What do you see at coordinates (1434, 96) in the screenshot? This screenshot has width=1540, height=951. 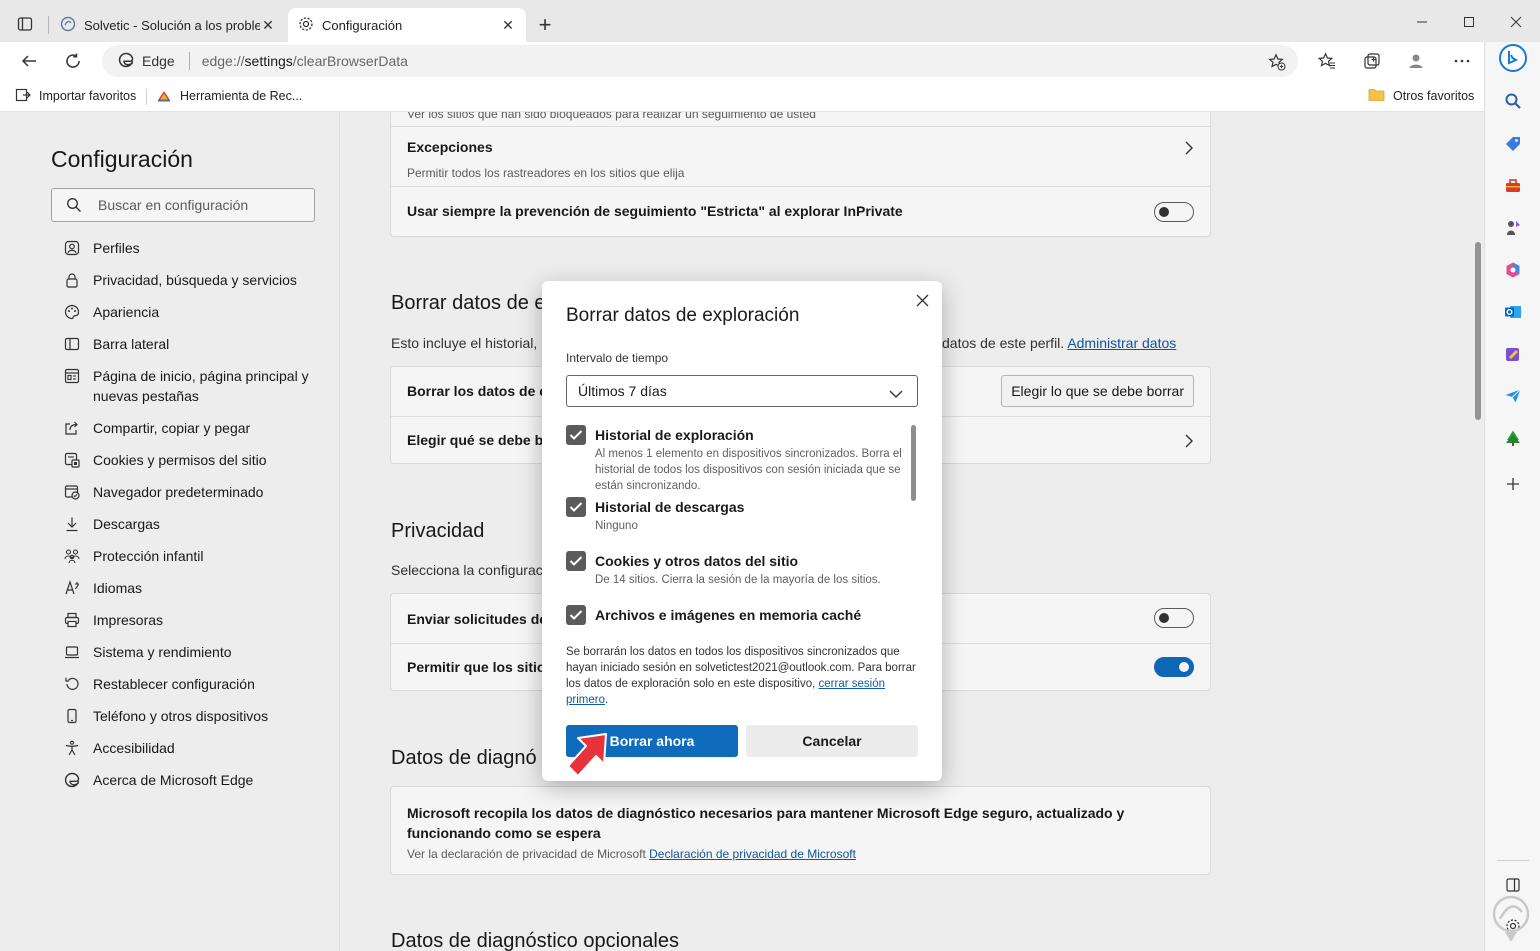 I see `other-favorites-label: Otros favoritos` at bounding box center [1434, 96].